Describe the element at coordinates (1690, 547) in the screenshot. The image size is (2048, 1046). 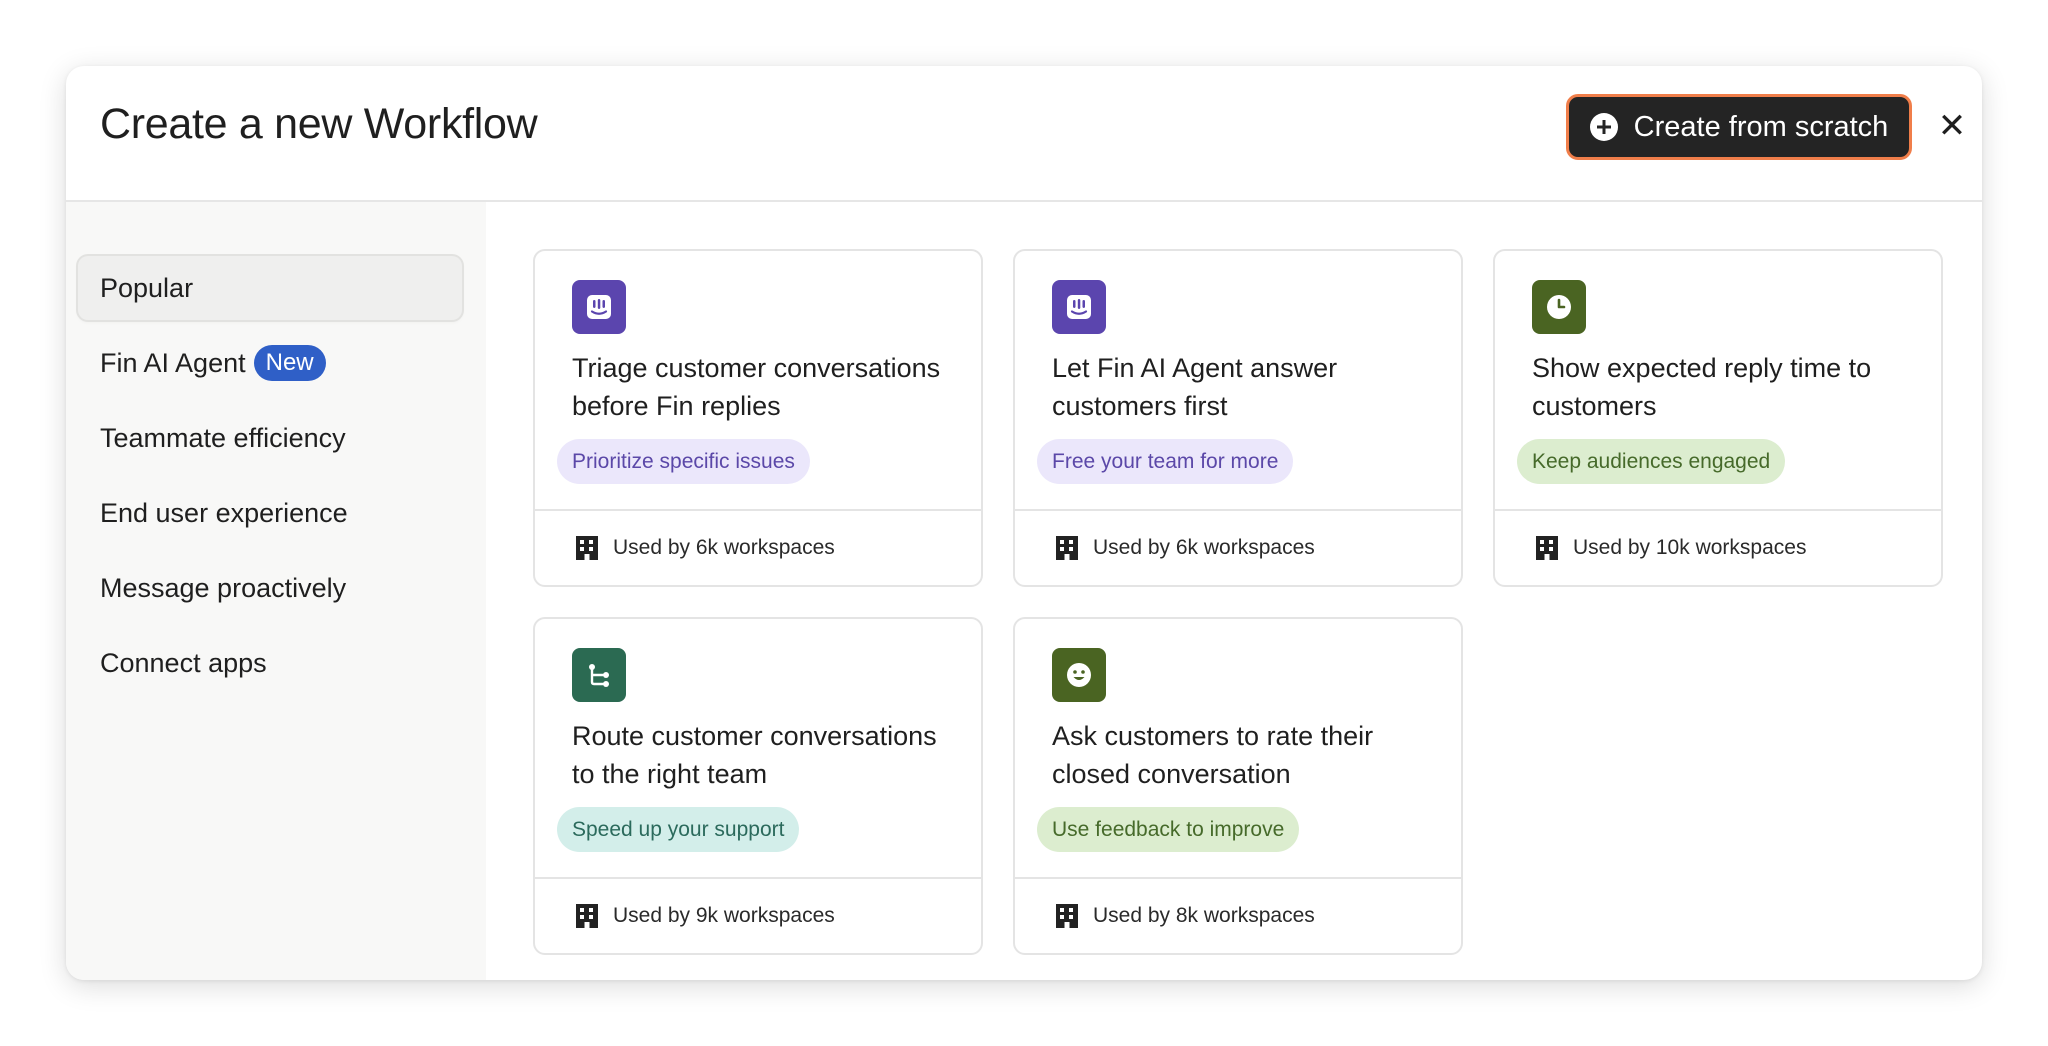
I see `usage-count: Used by 10k workspaces` at that location.